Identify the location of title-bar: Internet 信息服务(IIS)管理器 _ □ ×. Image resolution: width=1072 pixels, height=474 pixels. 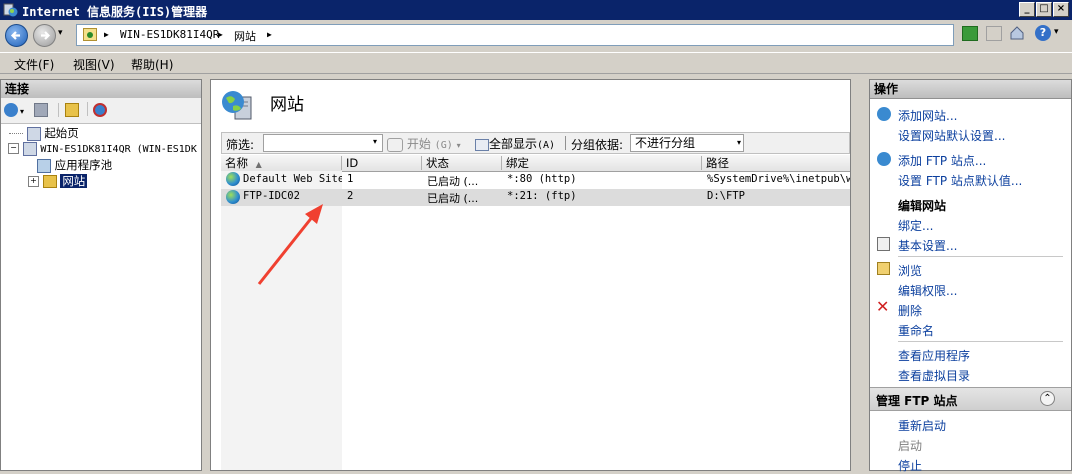
(536, 10).